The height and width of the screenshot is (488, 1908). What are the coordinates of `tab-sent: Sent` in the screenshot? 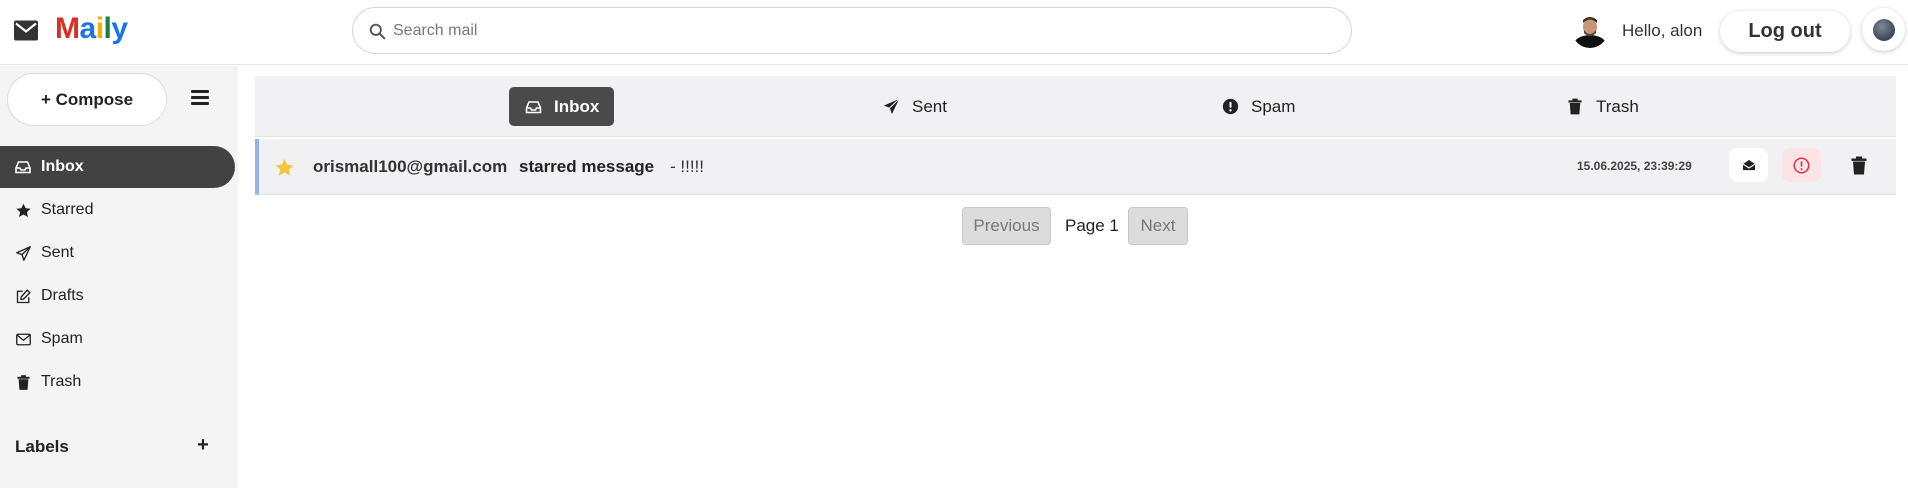 It's located at (914, 106).